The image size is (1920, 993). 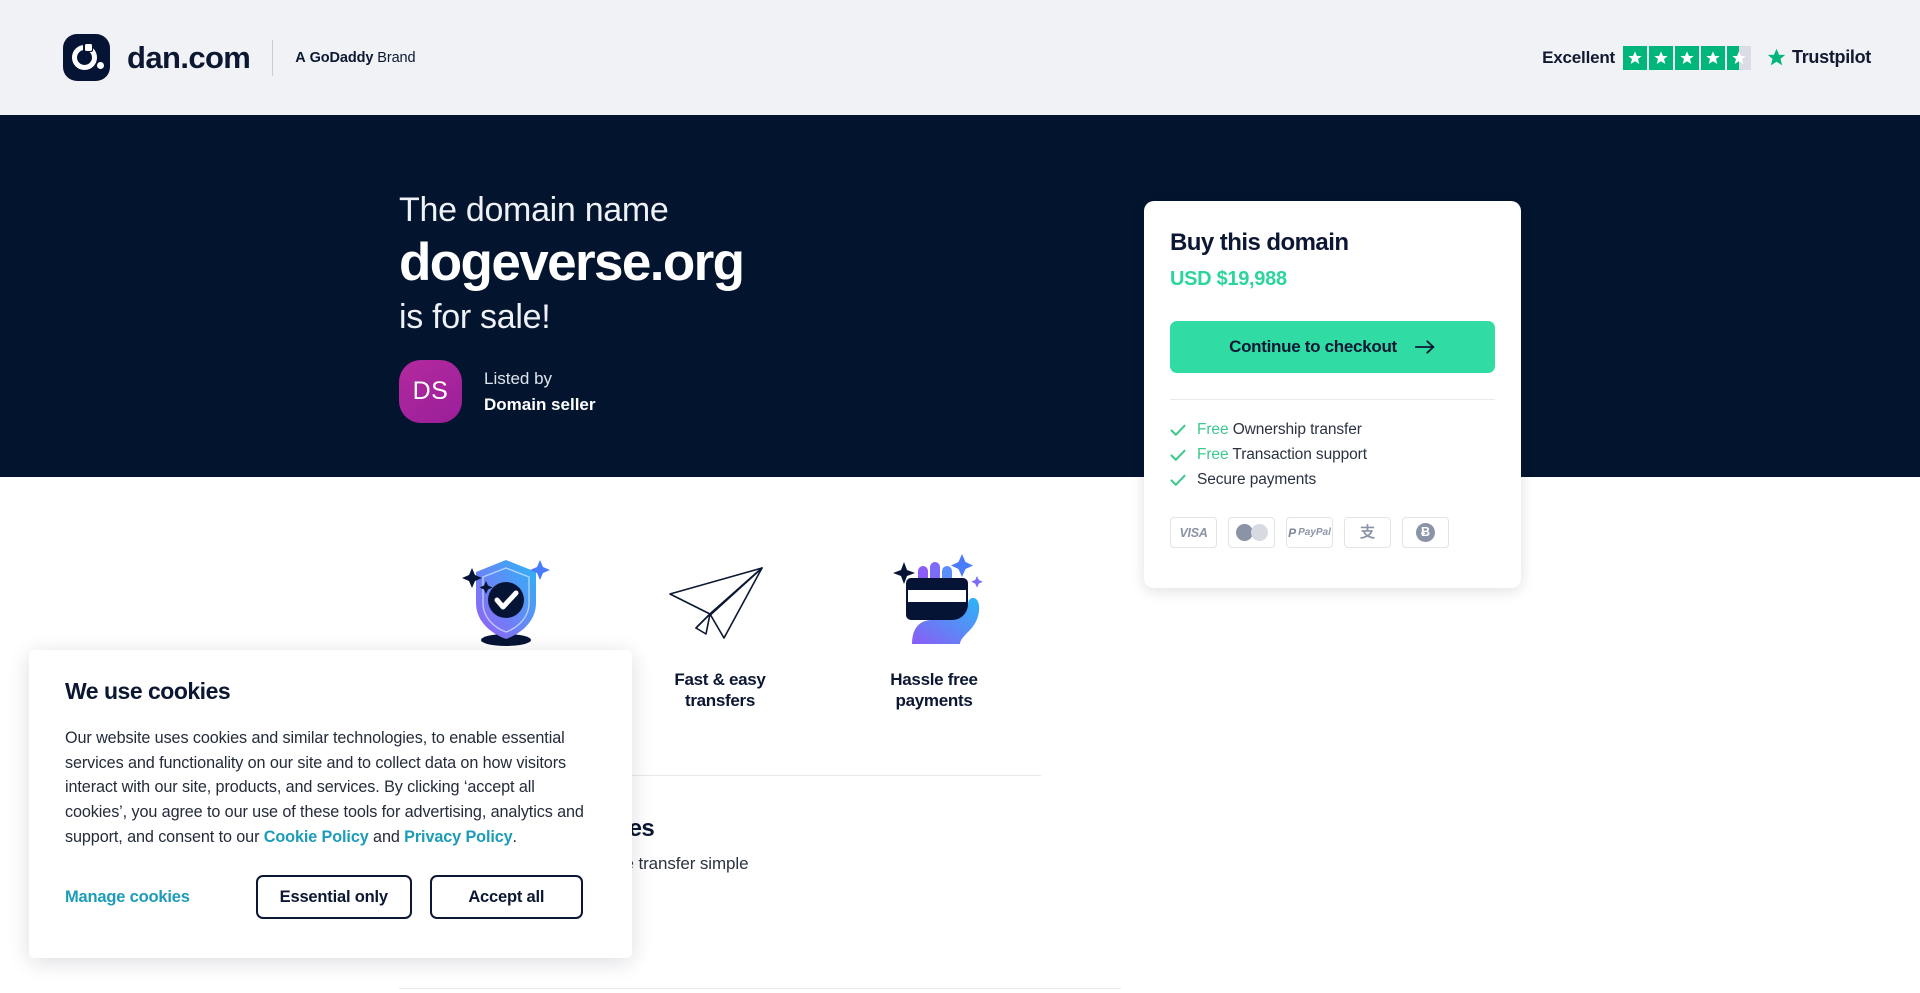 What do you see at coordinates (1424, 347) in the screenshot?
I see `arrow-right-icon` at bounding box center [1424, 347].